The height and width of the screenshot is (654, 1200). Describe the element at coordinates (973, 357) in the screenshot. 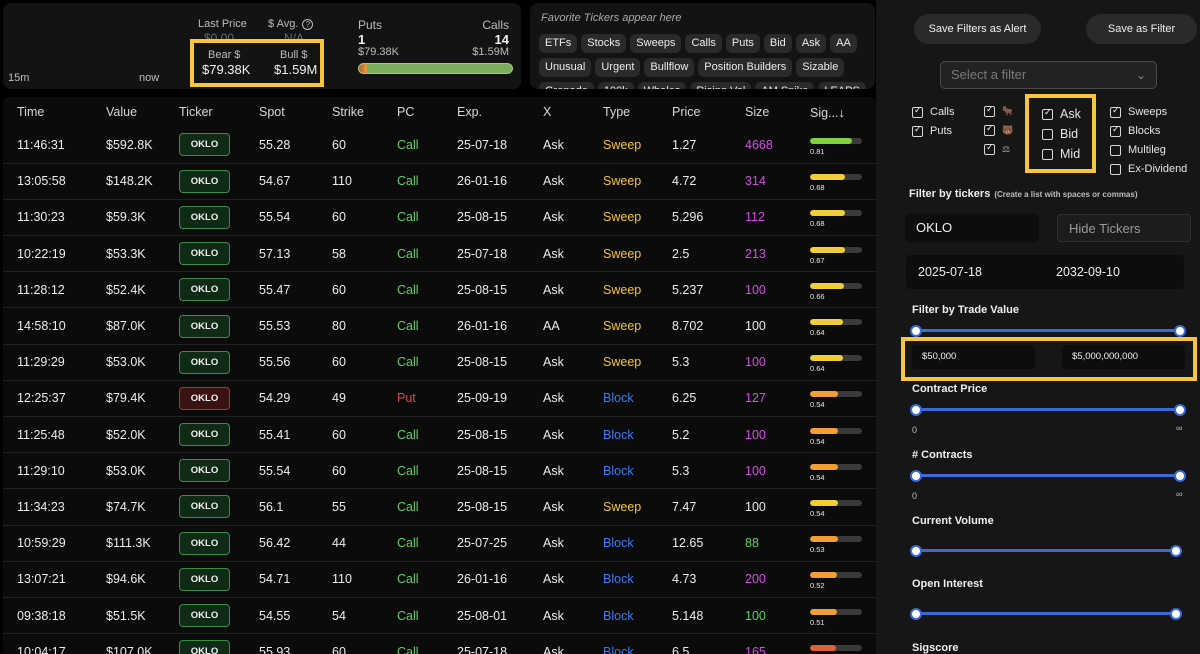

I see `trade-value-min-input: $50,000` at that location.